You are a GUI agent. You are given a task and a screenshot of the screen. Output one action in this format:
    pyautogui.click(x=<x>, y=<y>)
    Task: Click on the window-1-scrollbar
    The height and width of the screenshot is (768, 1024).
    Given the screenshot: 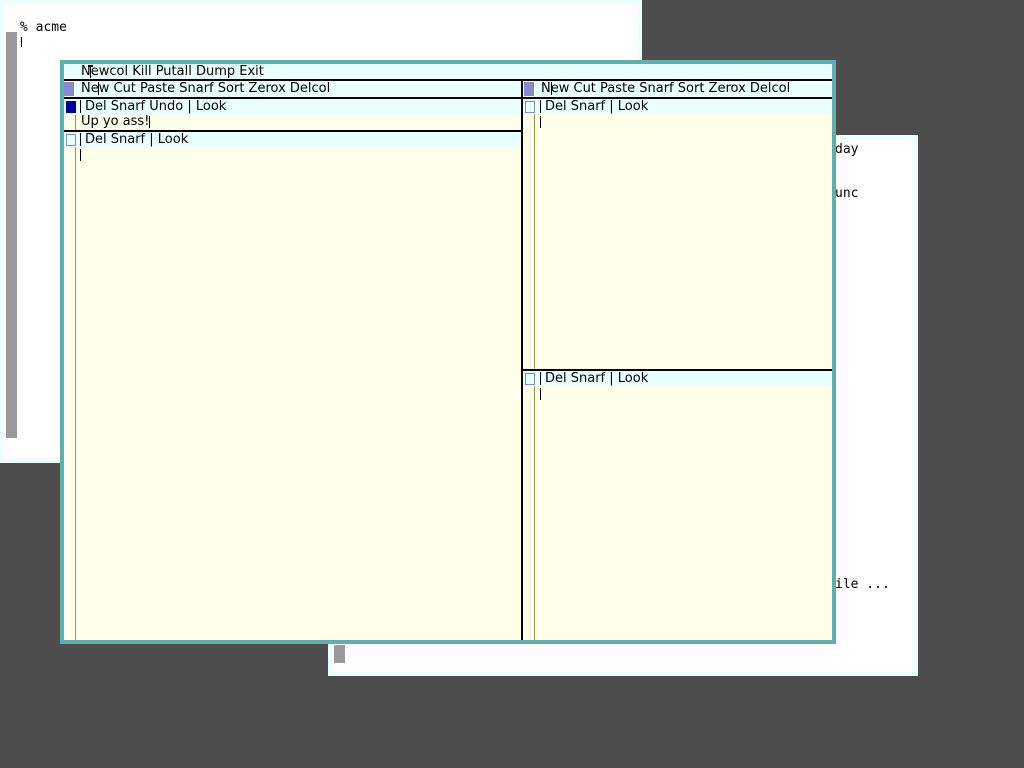 What is the action you would take?
    pyautogui.click(x=70, y=122)
    